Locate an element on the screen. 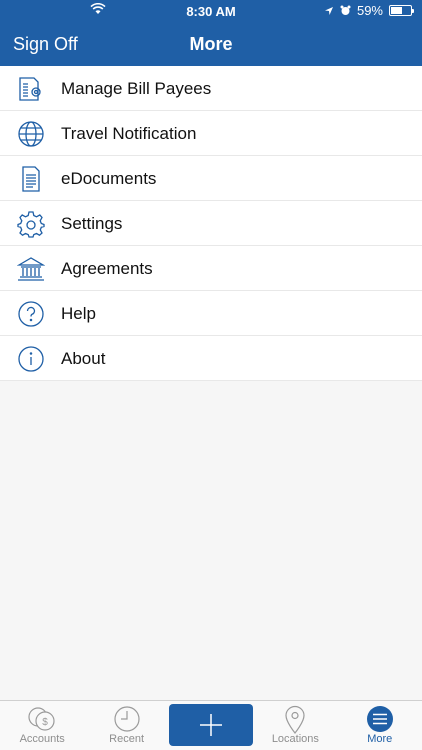 The image size is (422, 750). menu-item-label: eDocuments is located at coordinates (109, 178).